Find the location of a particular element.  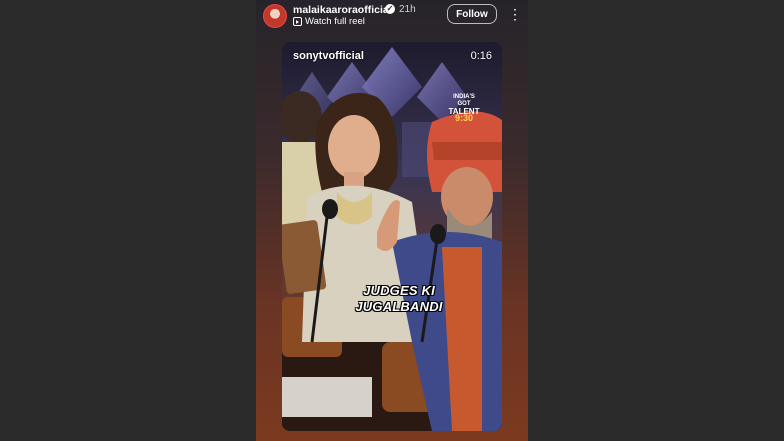

follow-button: Follow is located at coordinates (472, 14).